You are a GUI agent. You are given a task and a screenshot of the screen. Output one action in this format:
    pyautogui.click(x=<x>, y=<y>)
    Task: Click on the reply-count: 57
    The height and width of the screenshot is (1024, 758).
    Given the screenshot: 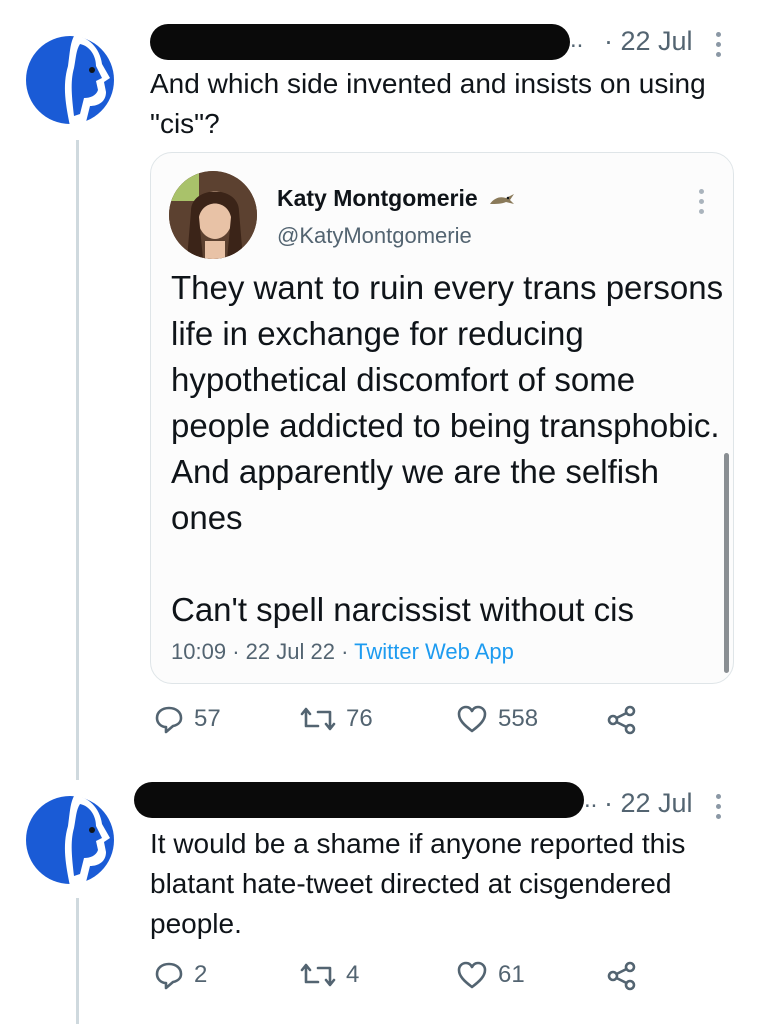 What is the action you would take?
    pyautogui.click(x=207, y=718)
    